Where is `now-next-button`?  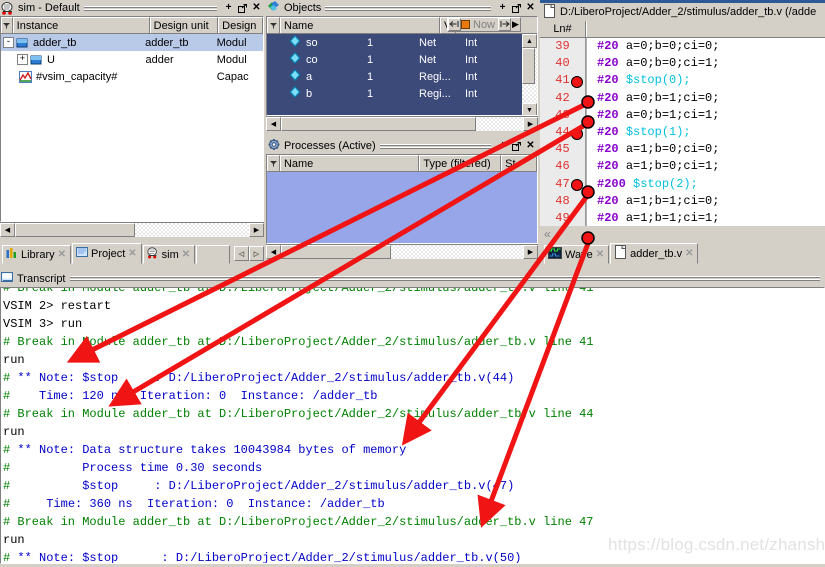 now-next-button is located at coordinates (505, 24).